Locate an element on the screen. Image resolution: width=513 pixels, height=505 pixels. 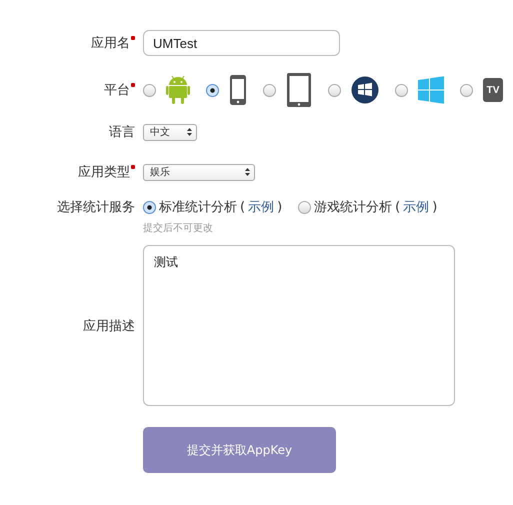
field-label: 应用名 is located at coordinates (110, 43).